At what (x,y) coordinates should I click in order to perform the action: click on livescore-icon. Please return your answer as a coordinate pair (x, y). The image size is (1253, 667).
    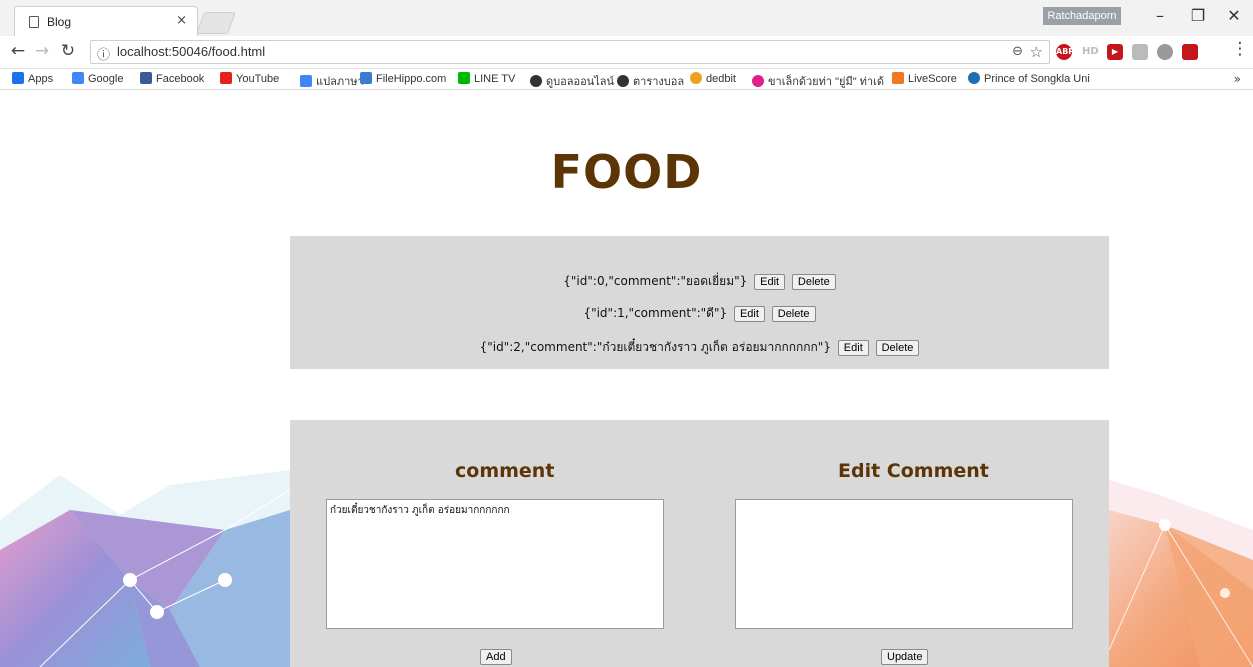
    Looking at the image, I should click on (898, 78).